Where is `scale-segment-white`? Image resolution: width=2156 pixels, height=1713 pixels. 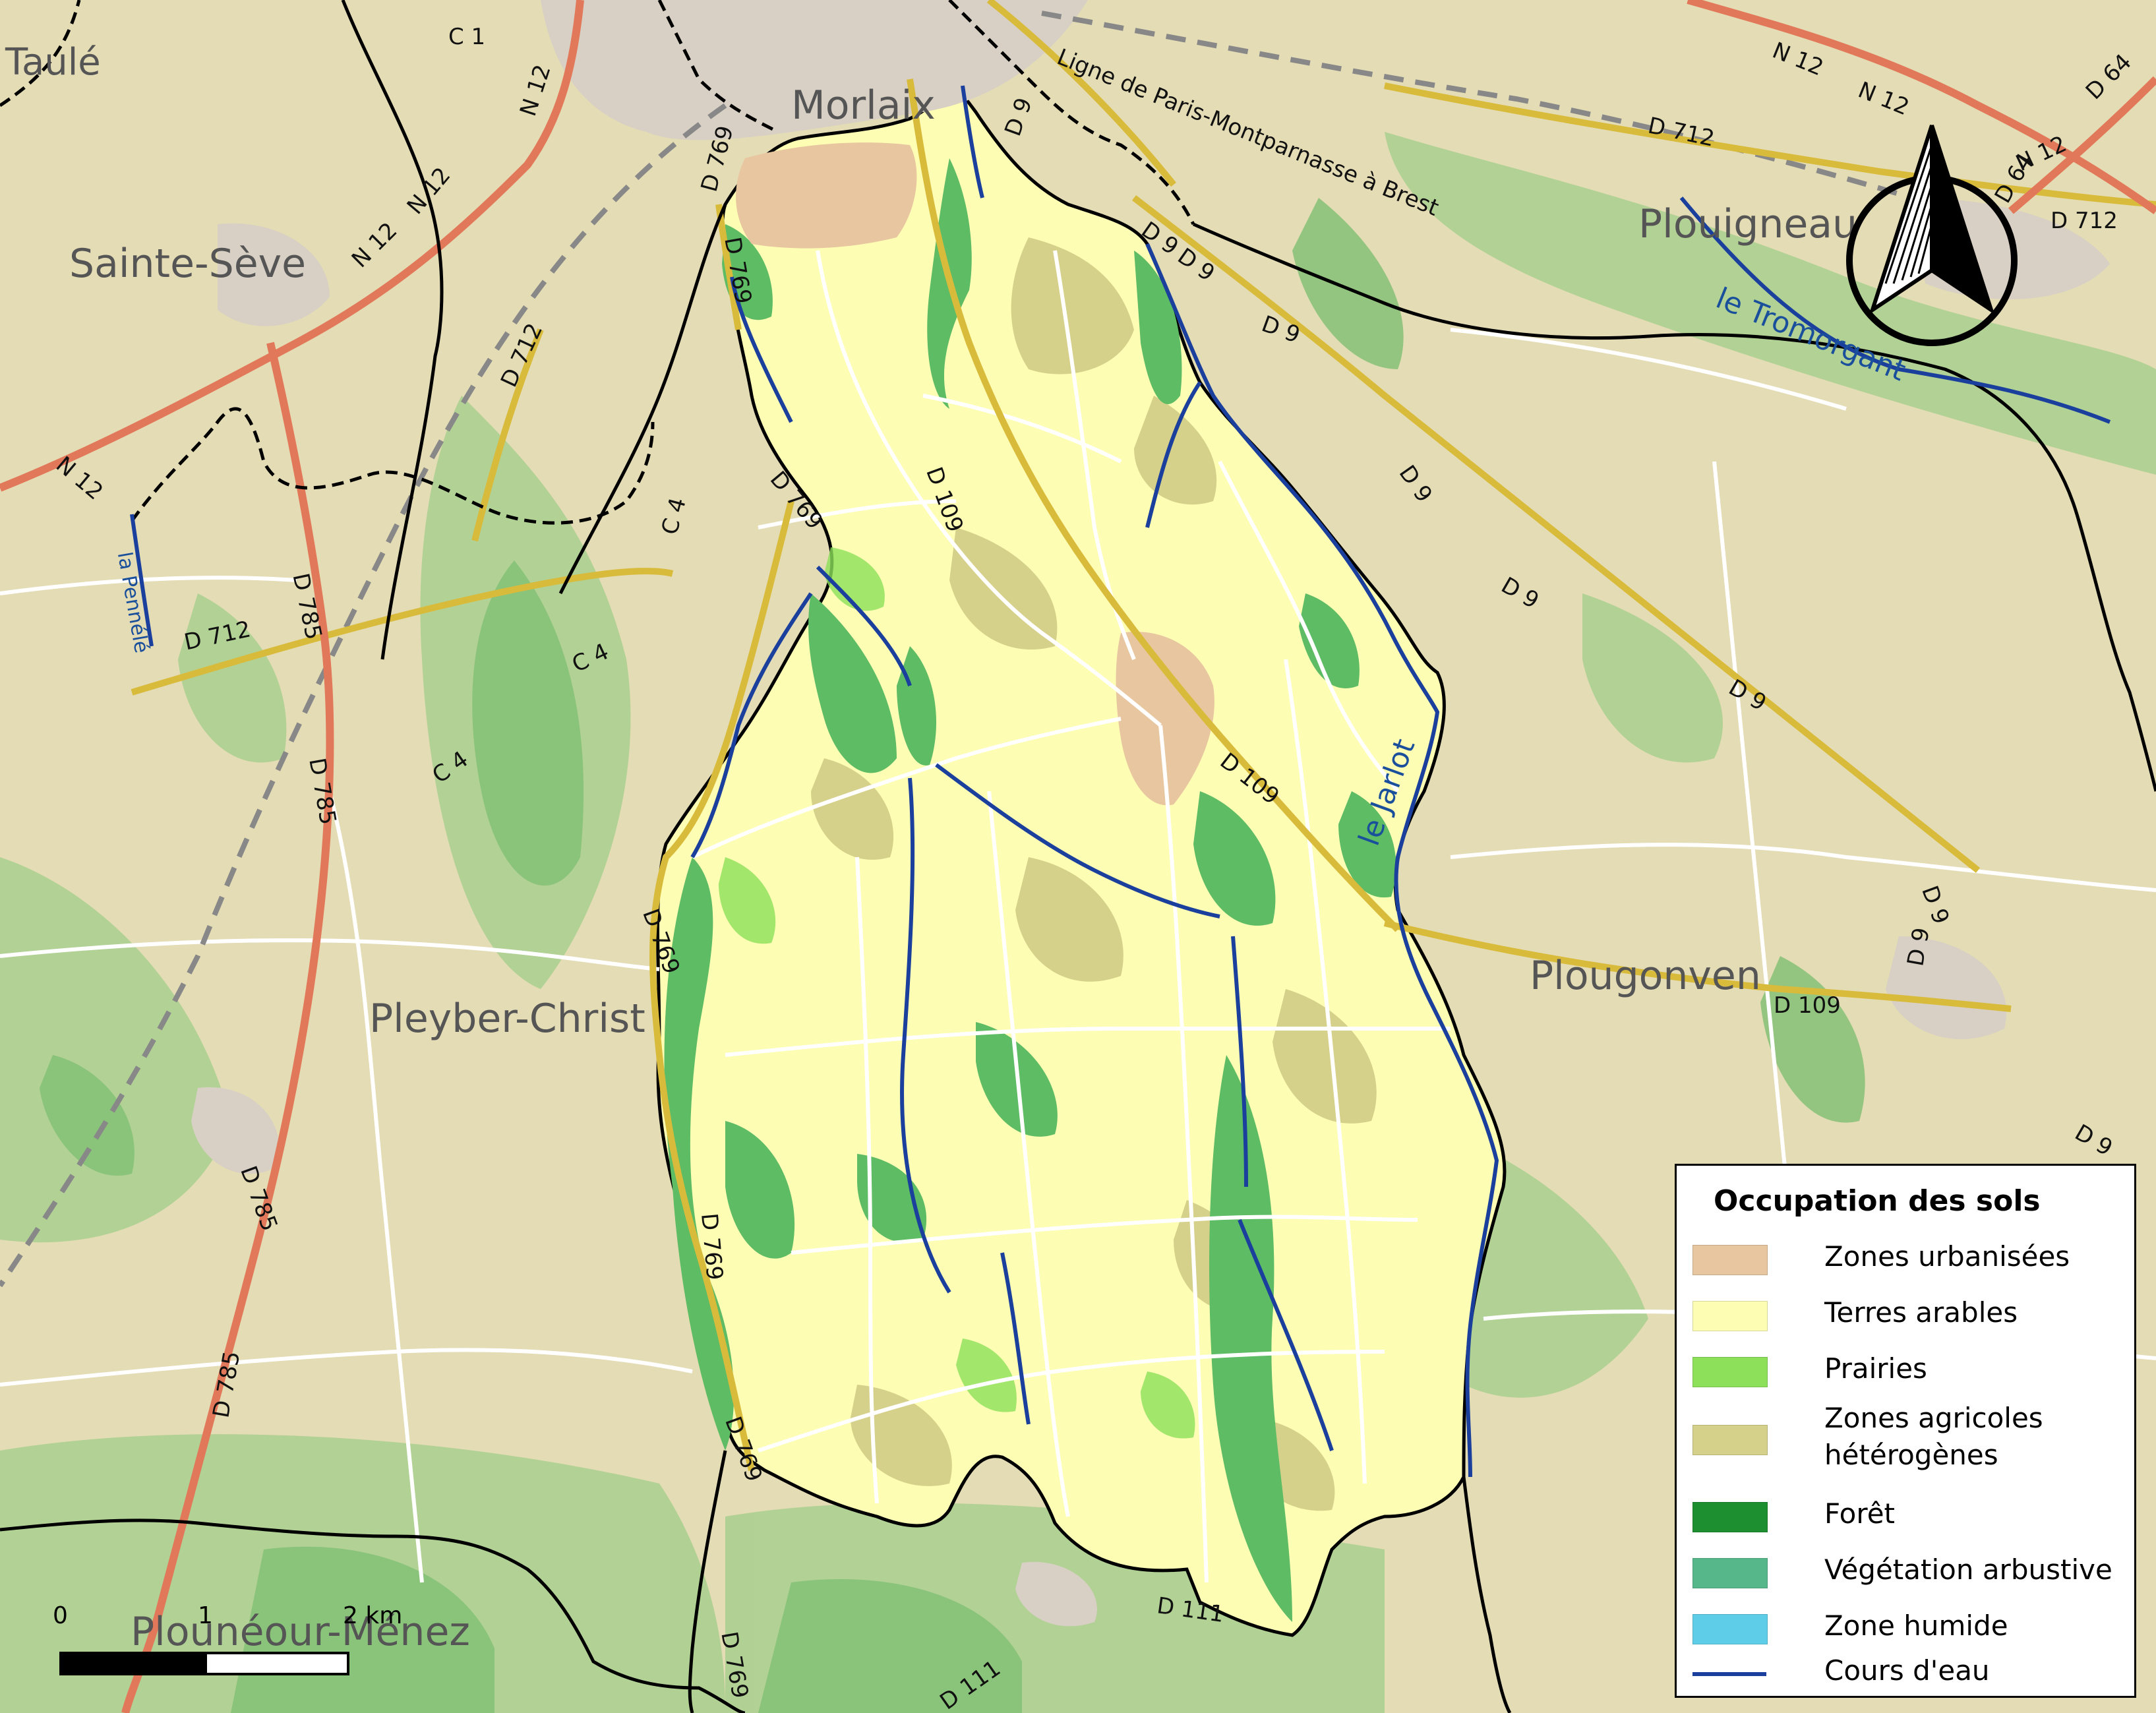 scale-segment-white is located at coordinates (276, 1663).